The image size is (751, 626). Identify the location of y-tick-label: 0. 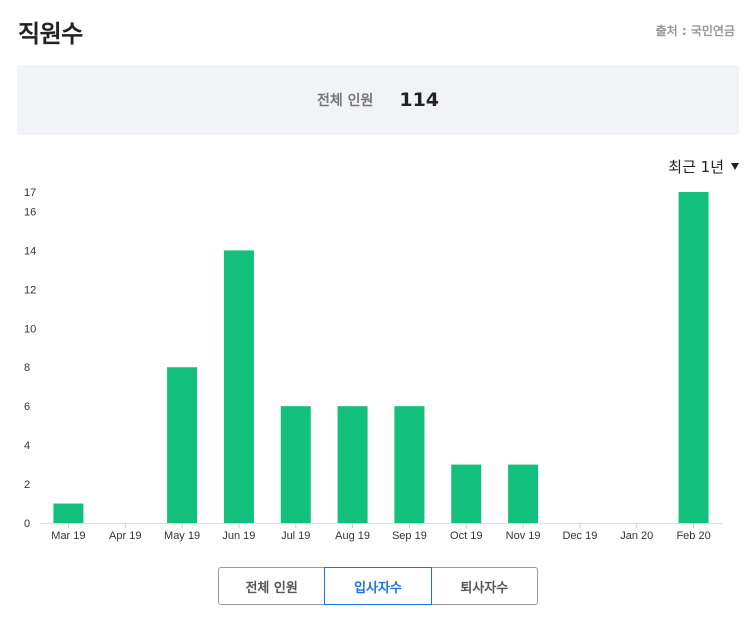
(27, 524).